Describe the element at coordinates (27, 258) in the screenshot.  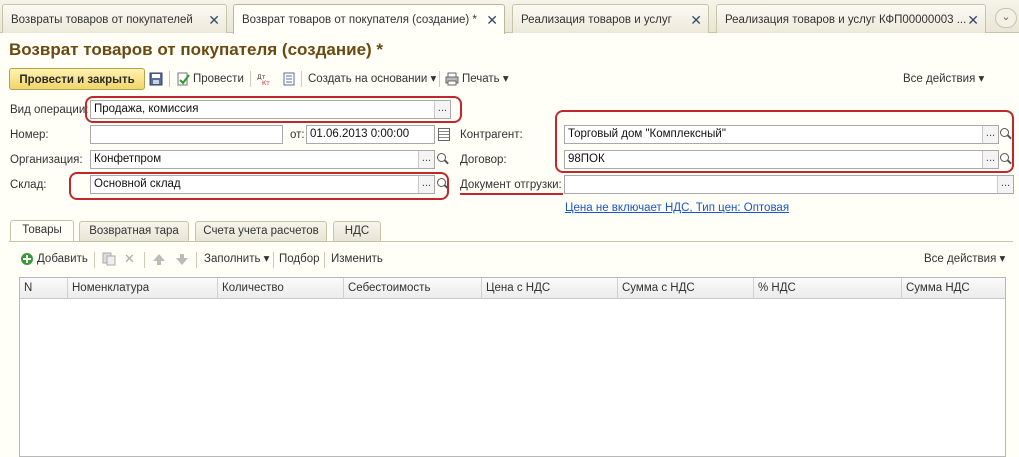
I see `add-icon` at that location.